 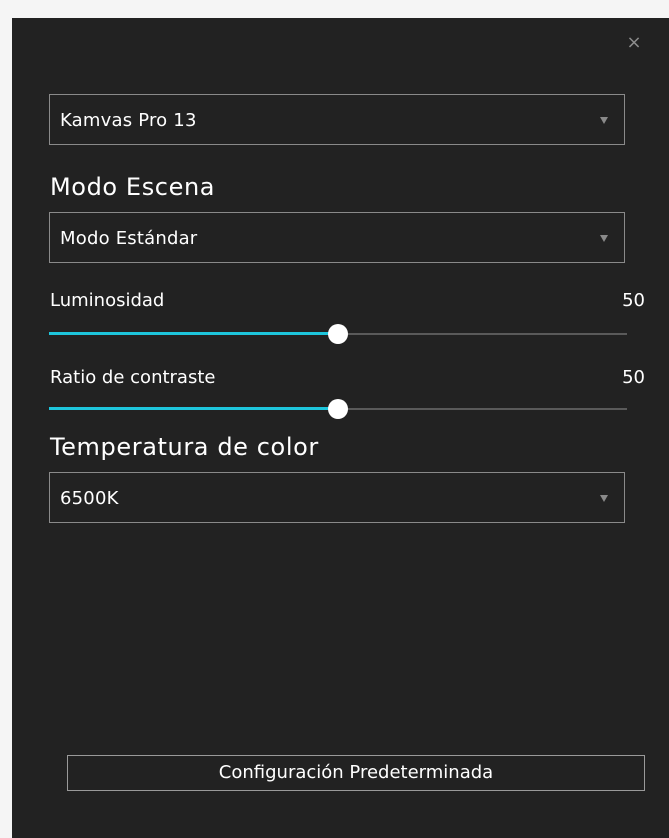 I want to click on color-temperature-title: Temperatura de color, so click(x=184, y=447).